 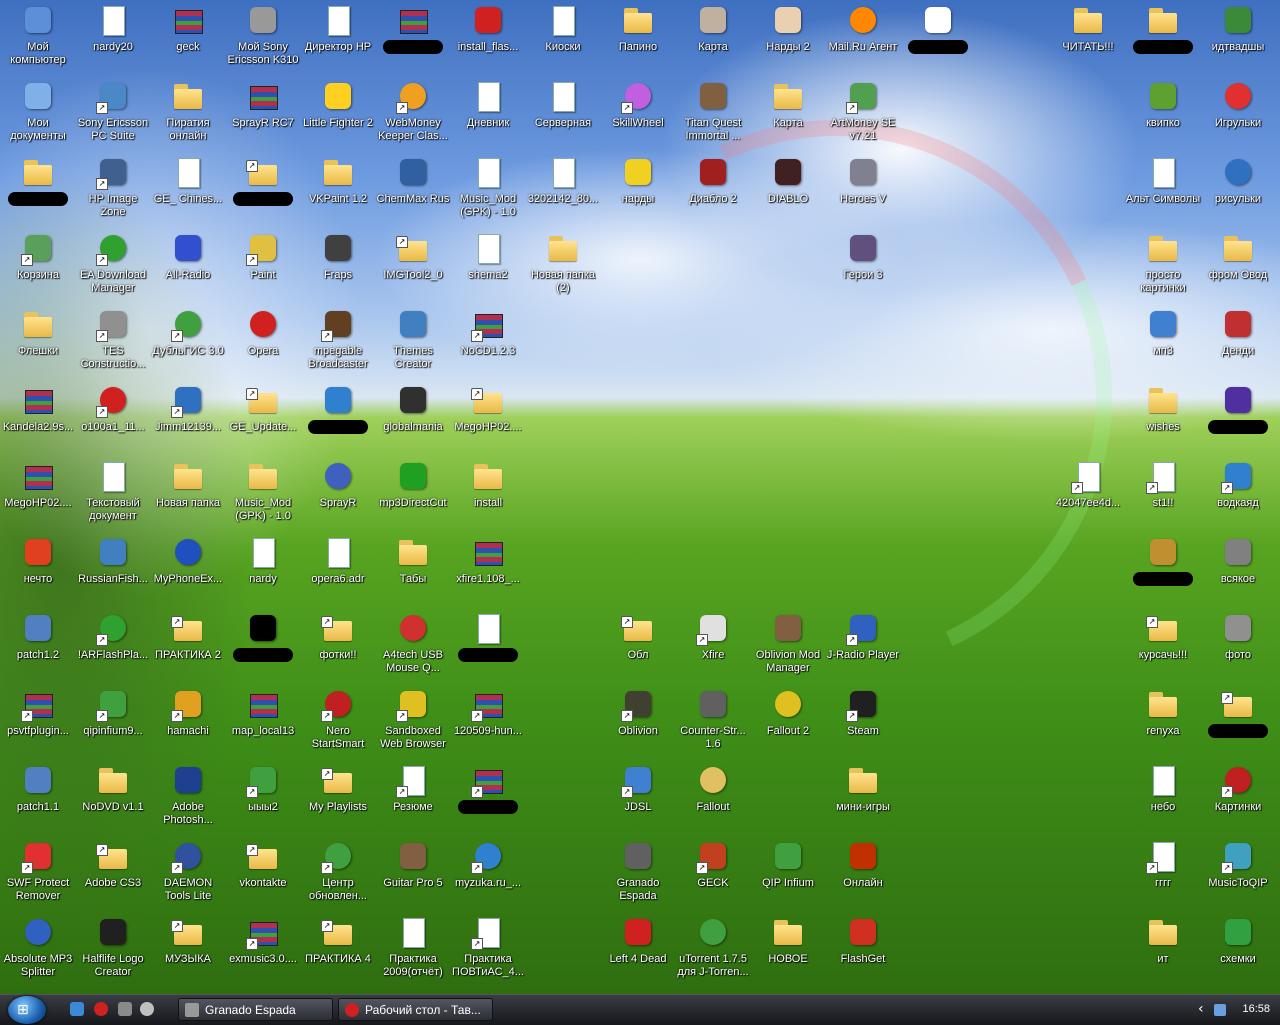 What do you see at coordinates (38, 788) in the screenshot?
I see `desktop-icon: patch1.1` at bounding box center [38, 788].